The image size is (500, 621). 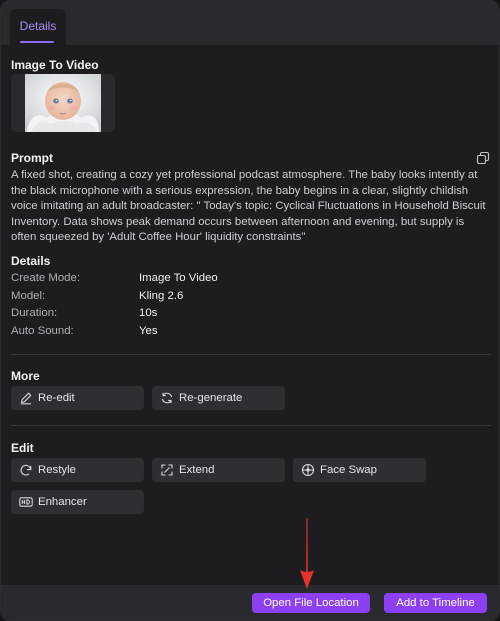 I want to click on more-heading: More, so click(x=25, y=376).